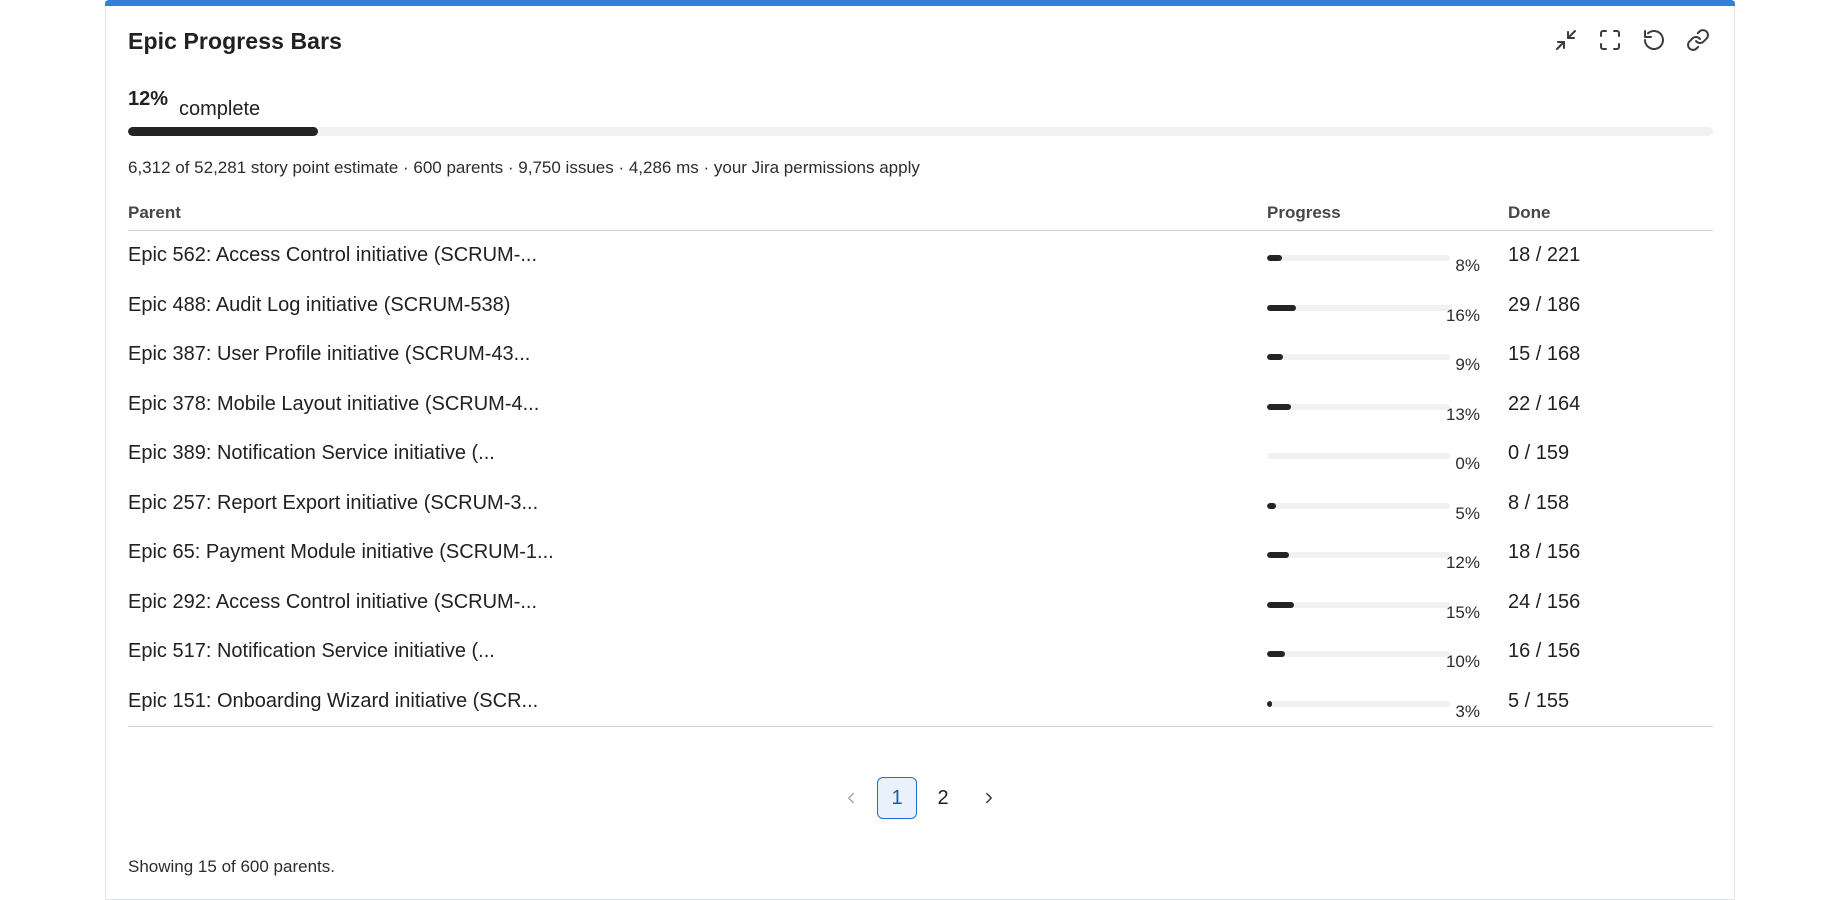  I want to click on overall-complete-label: complete, so click(220, 109).